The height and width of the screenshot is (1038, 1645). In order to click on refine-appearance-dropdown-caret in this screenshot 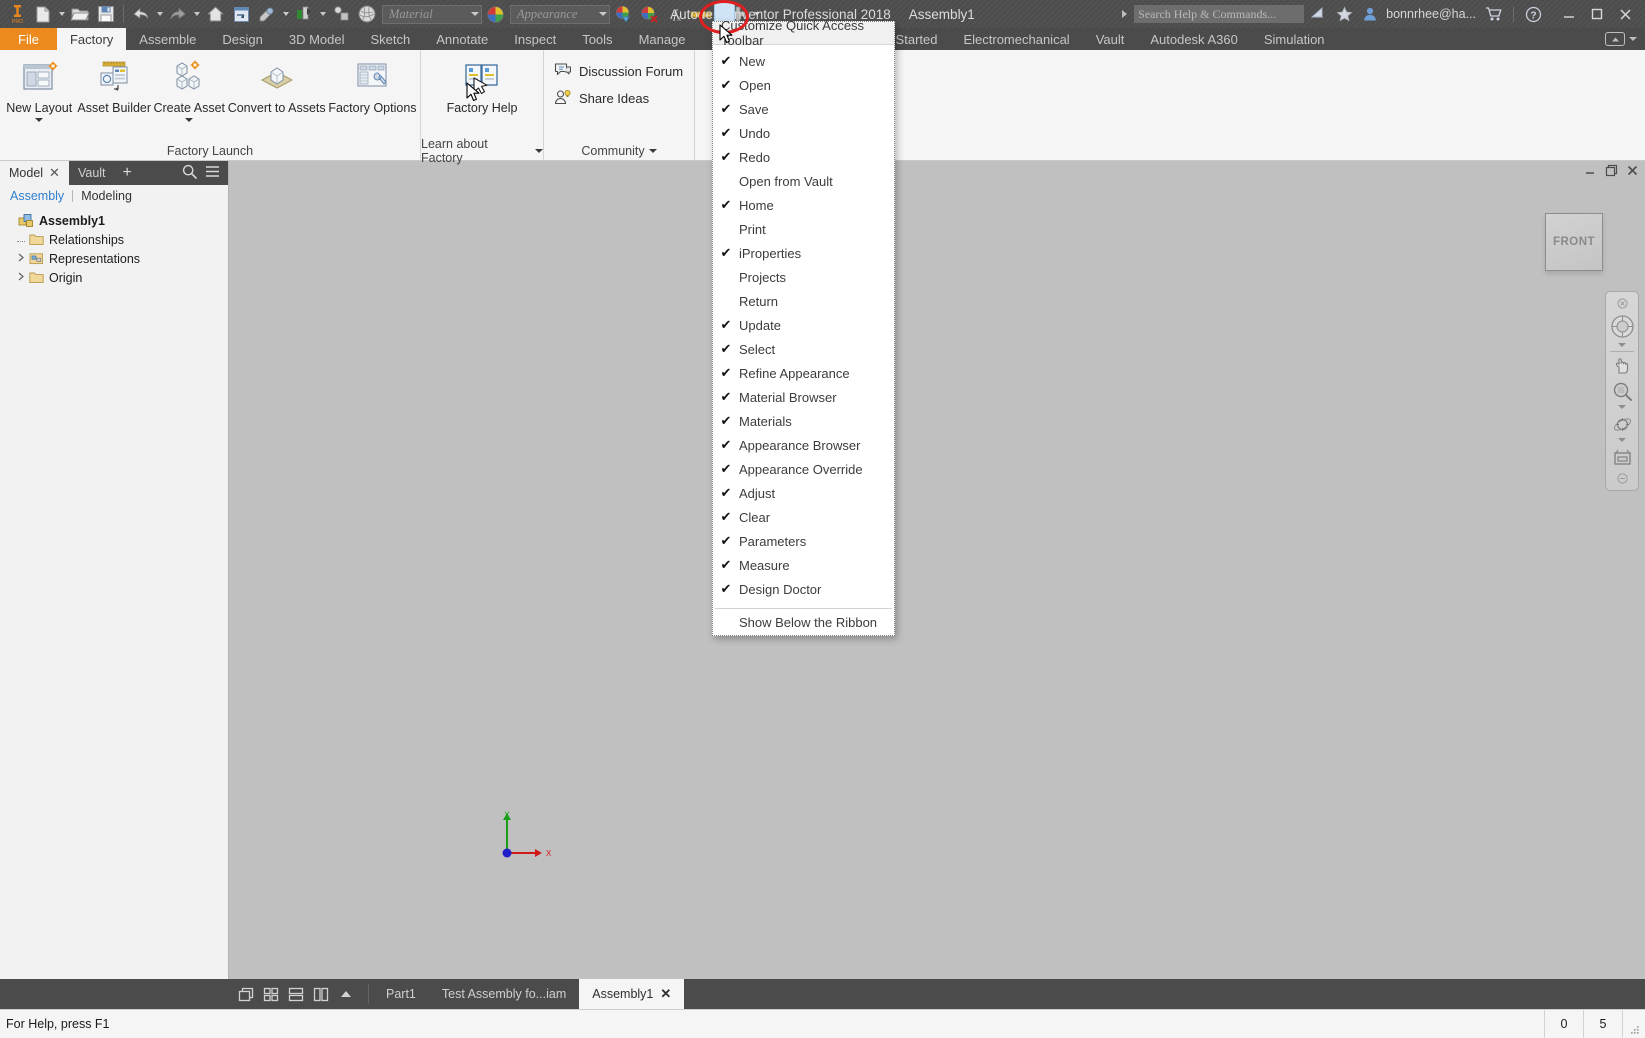, I will do `click(285, 14)`.